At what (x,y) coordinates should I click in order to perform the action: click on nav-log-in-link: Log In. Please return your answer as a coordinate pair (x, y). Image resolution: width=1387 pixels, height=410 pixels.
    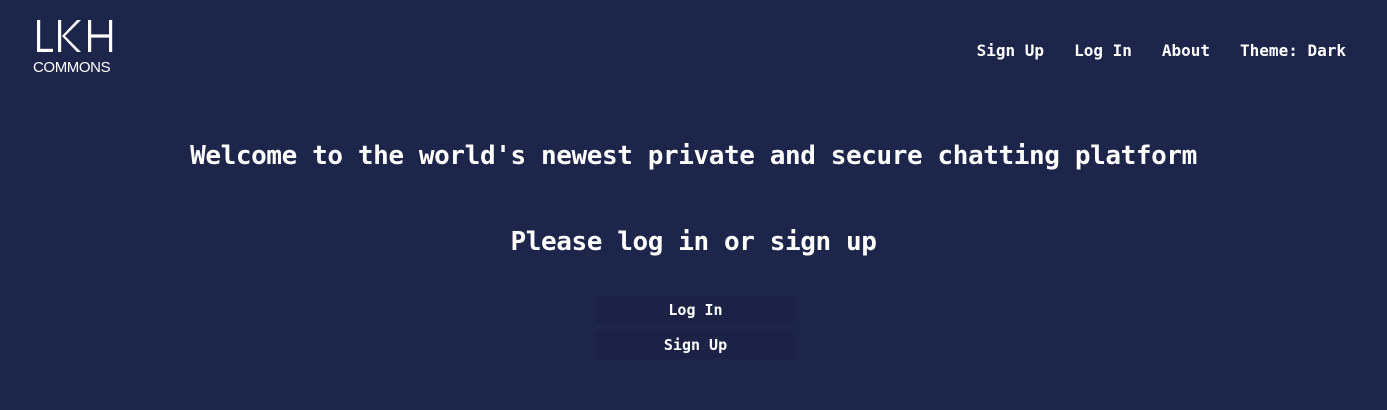
    Looking at the image, I should click on (1103, 51).